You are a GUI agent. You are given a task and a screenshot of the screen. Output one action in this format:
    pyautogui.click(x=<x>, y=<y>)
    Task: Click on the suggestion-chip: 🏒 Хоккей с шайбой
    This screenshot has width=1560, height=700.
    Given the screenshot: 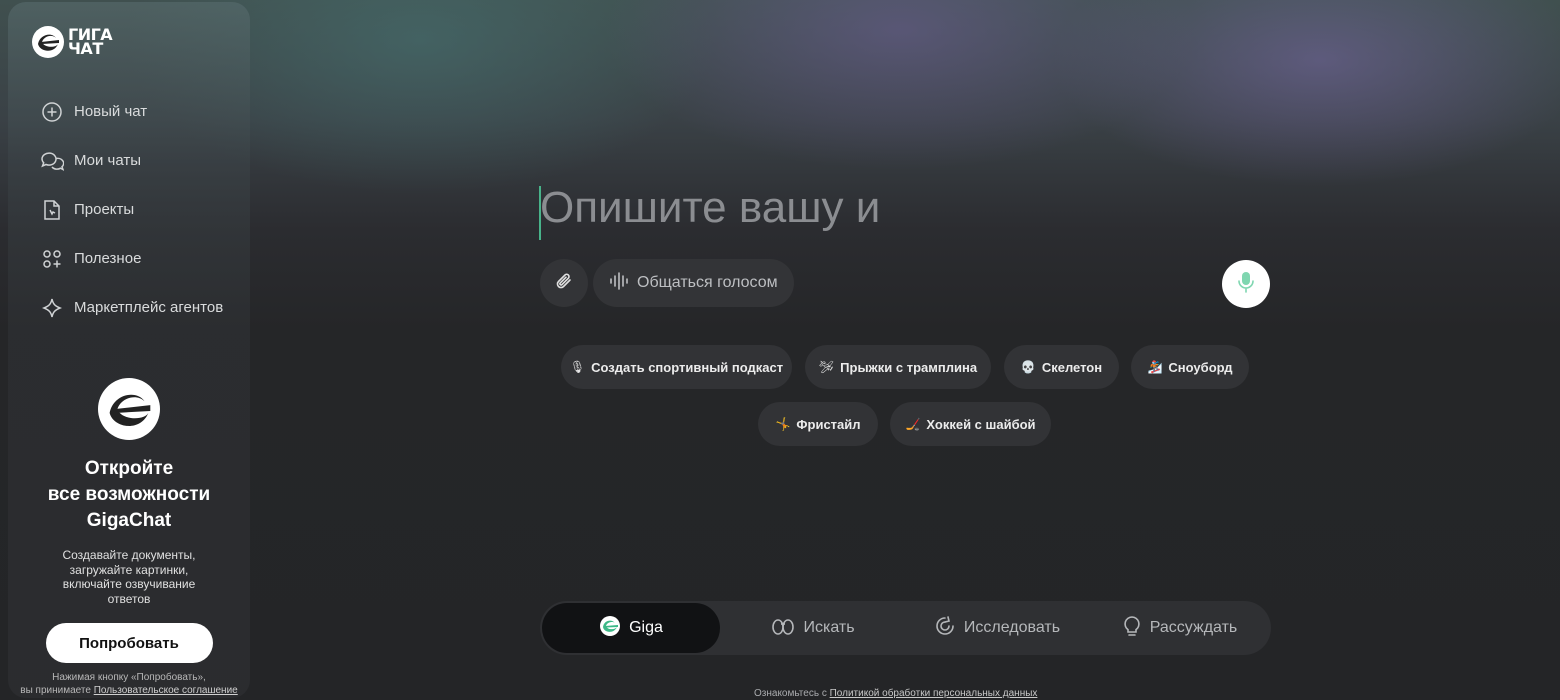 What is the action you would take?
    pyautogui.click(x=970, y=424)
    